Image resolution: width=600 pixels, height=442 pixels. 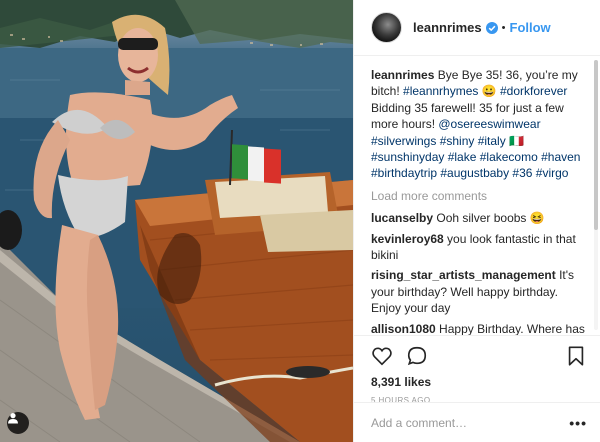 What do you see at coordinates (463, 275) in the screenshot?
I see `comment-username: rising_star_artists_management` at bounding box center [463, 275].